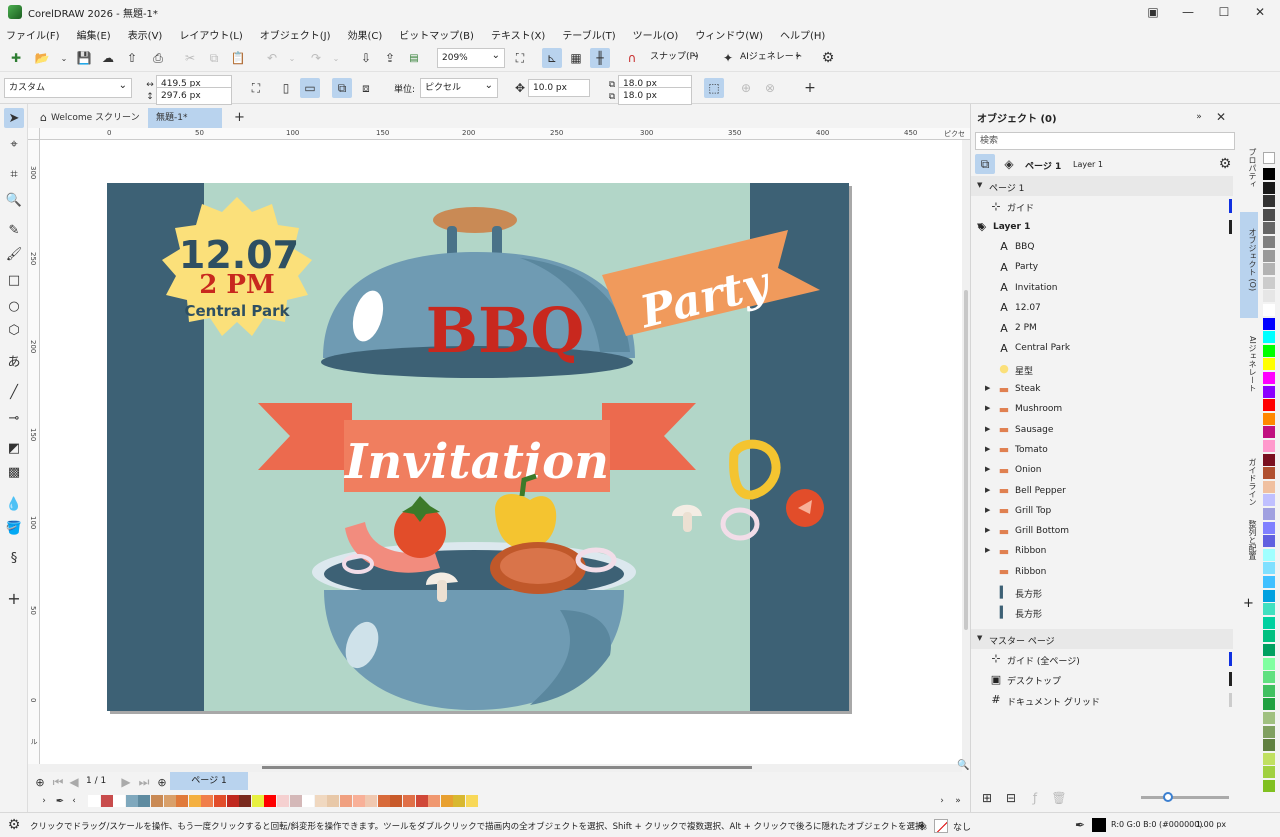 This screenshot has width=1280, height=837. What do you see at coordinates (941, 826) in the screenshot?
I see `fill-none-swatch` at bounding box center [941, 826].